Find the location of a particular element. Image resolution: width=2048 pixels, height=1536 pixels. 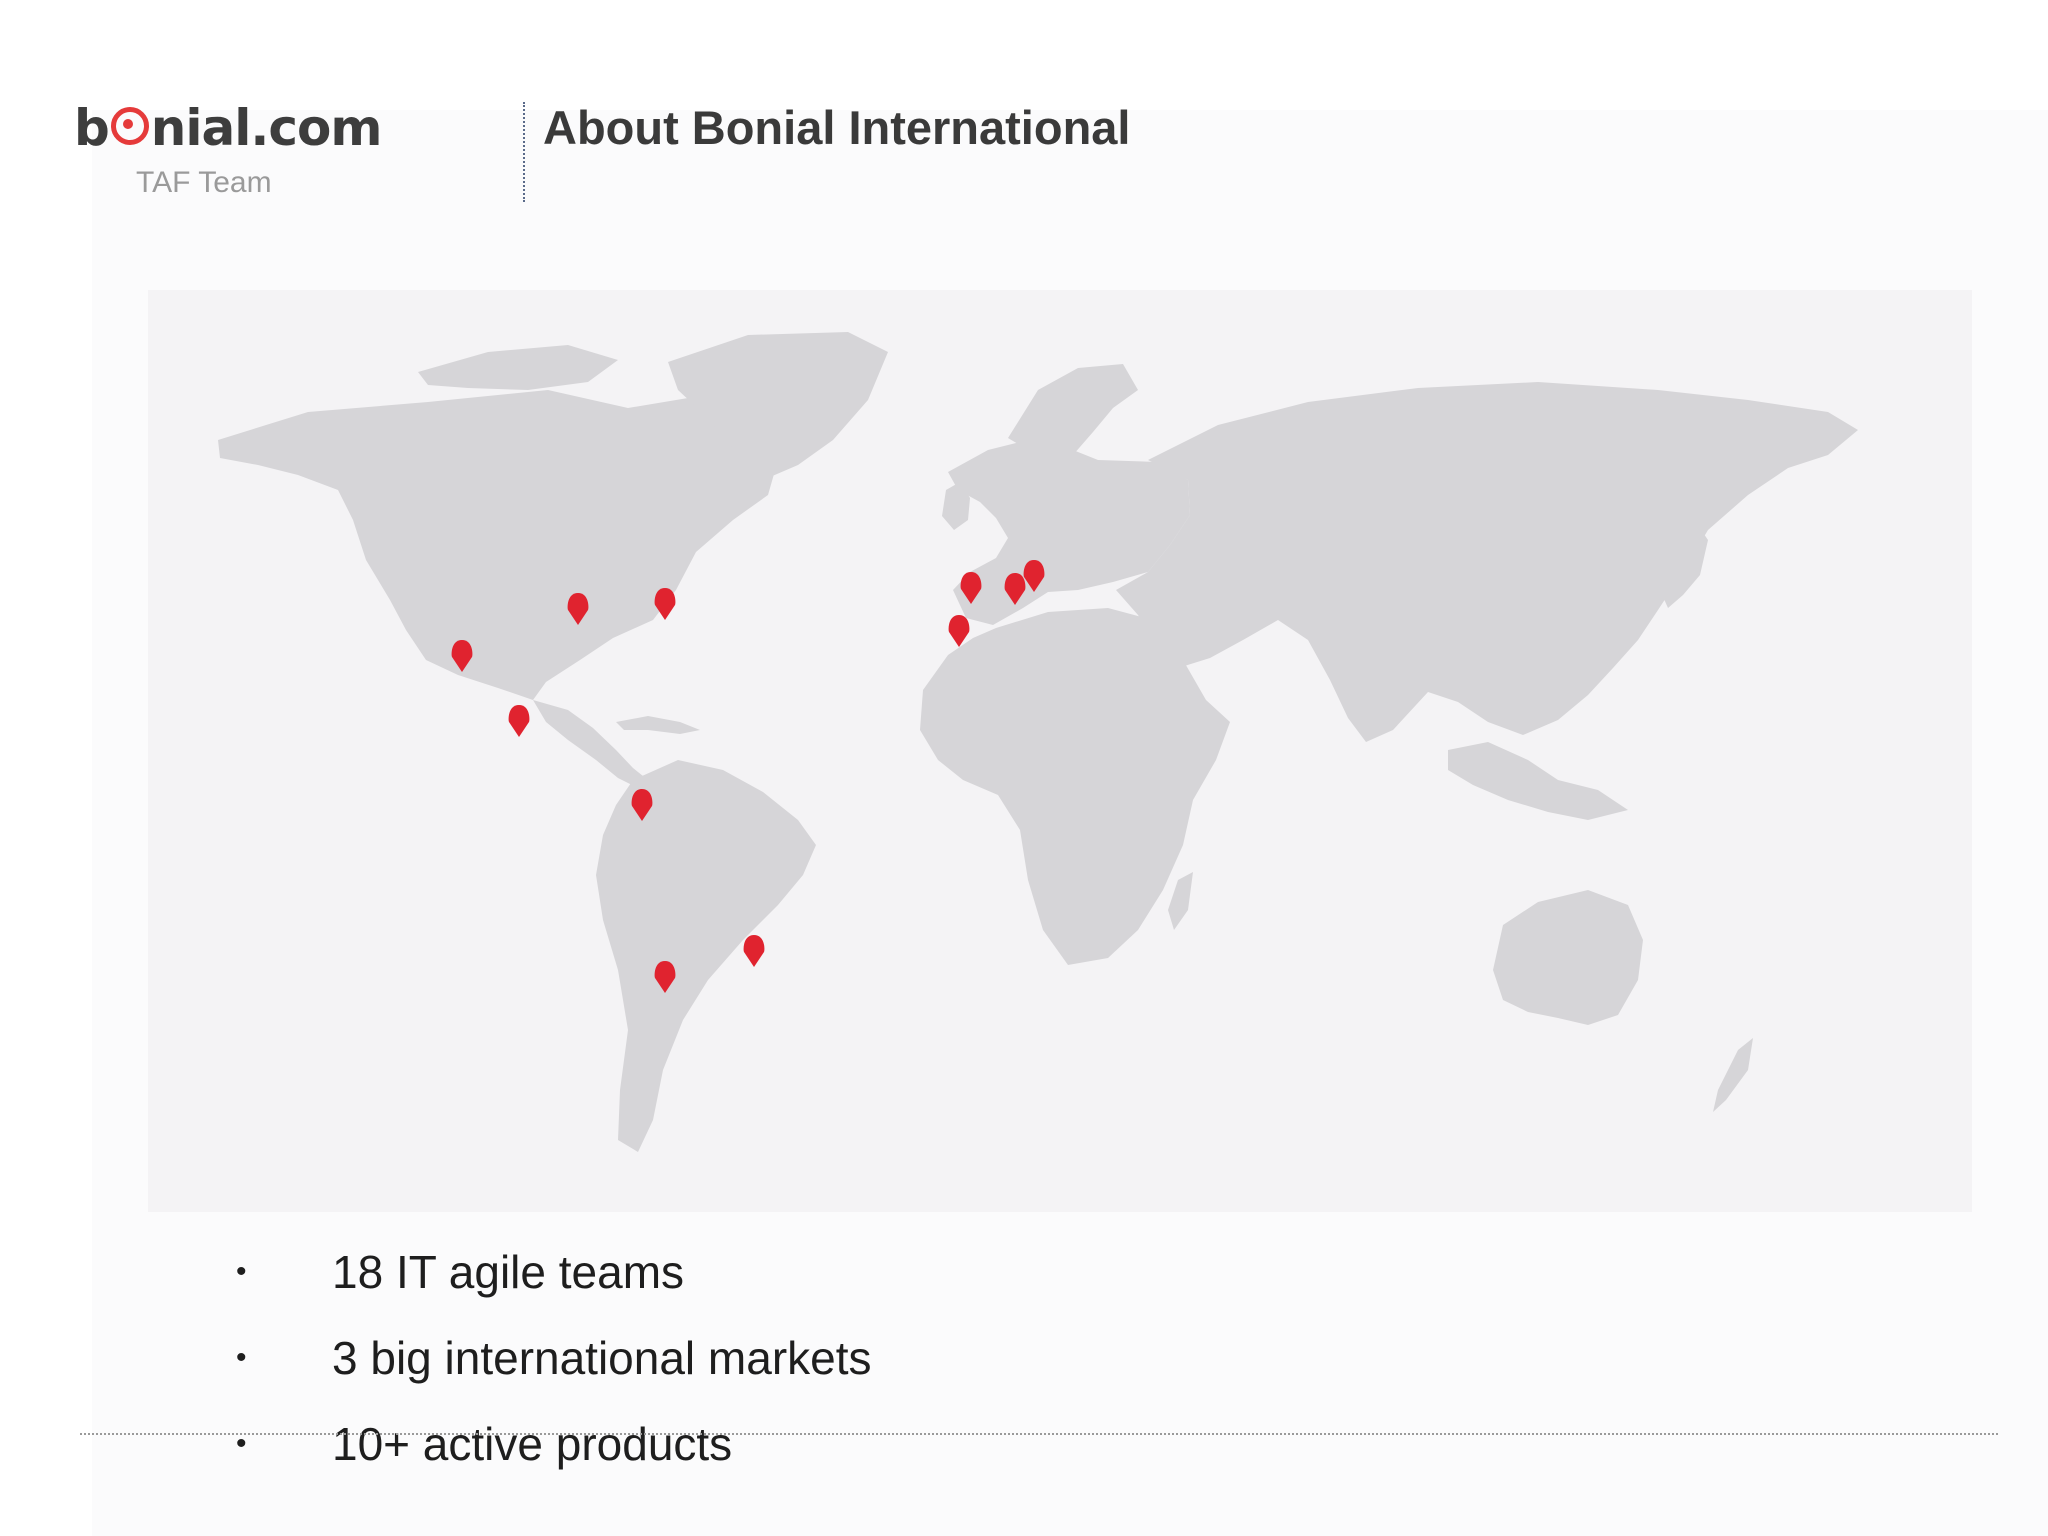

caribbean-islands is located at coordinates (658, 725).